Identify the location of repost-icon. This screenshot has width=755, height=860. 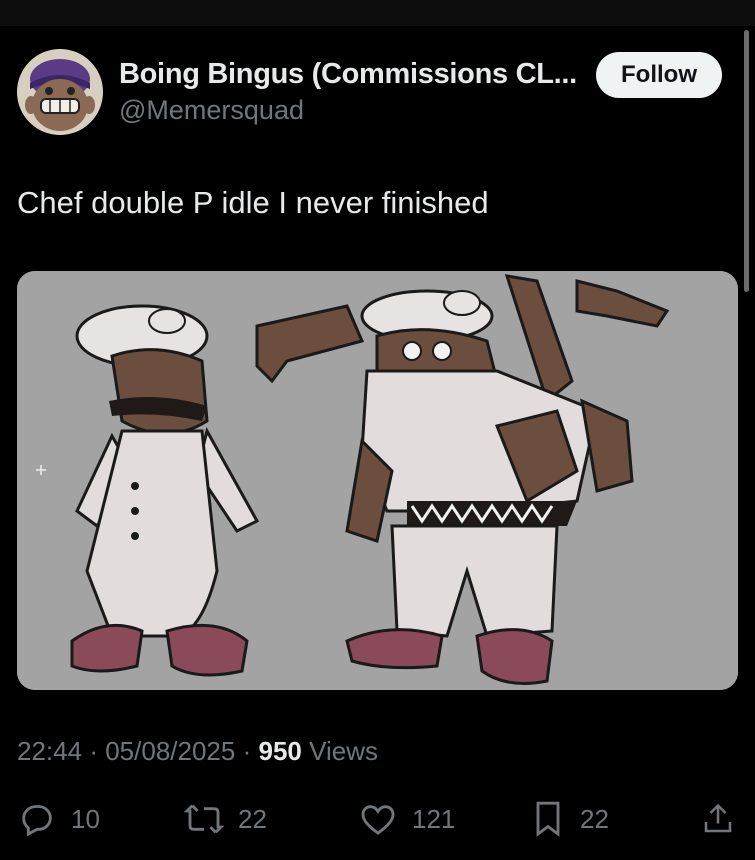
(204, 819).